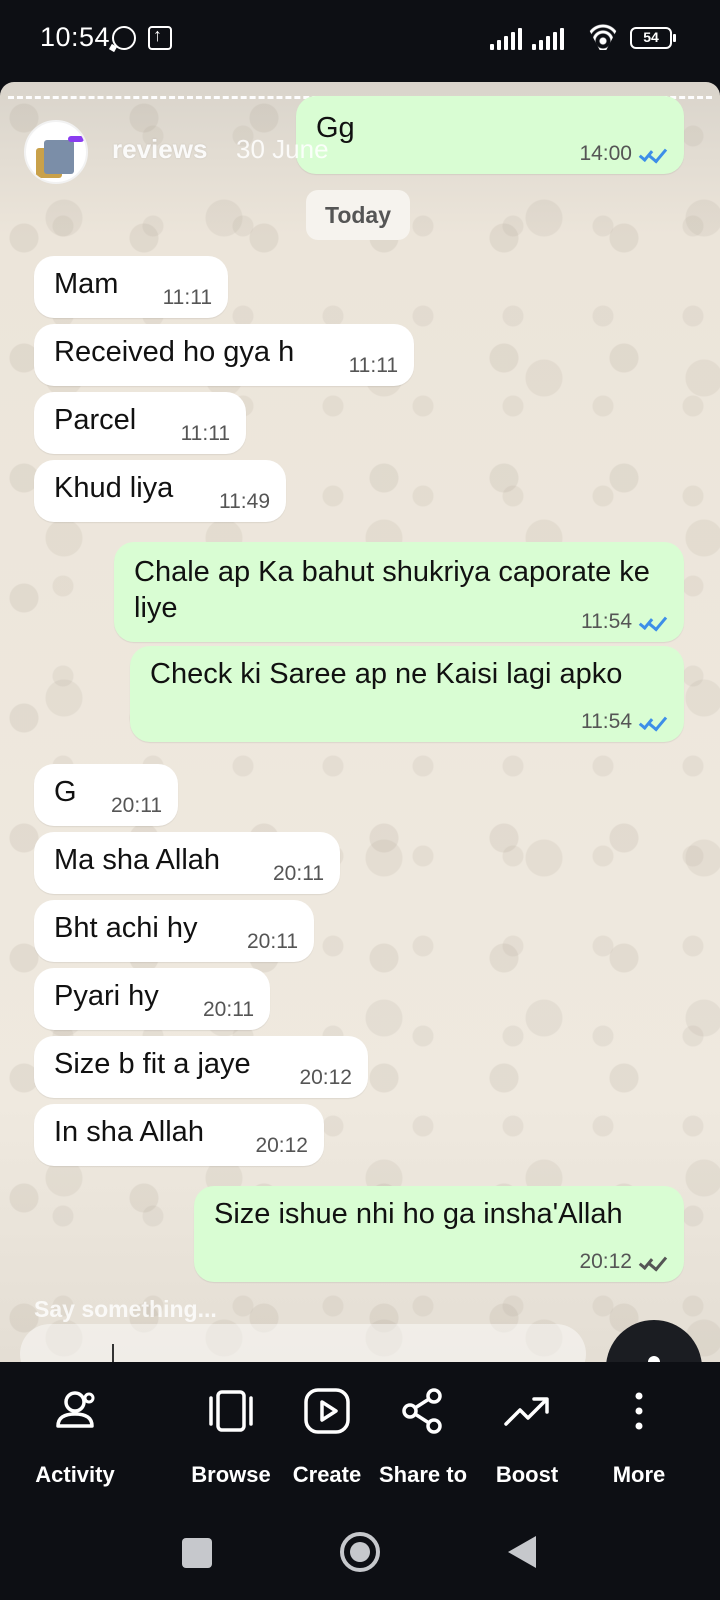 The width and height of the screenshot is (720, 1600). Describe the element at coordinates (603, 37) in the screenshot. I see `wifi-icon` at that location.